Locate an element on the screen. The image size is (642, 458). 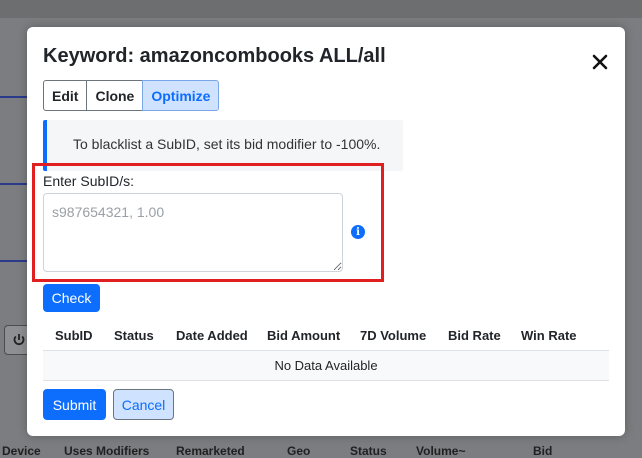
info-icon: i is located at coordinates (358, 232).